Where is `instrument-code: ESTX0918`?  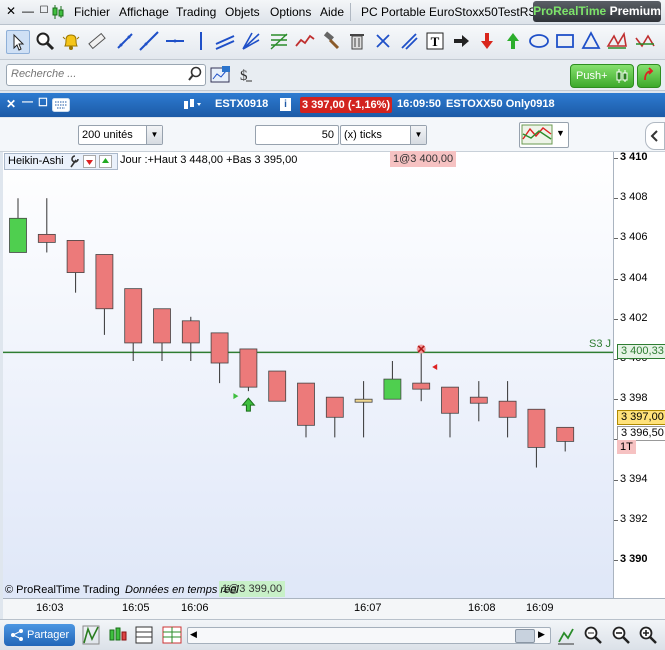 instrument-code: ESTX0918 is located at coordinates (241, 104).